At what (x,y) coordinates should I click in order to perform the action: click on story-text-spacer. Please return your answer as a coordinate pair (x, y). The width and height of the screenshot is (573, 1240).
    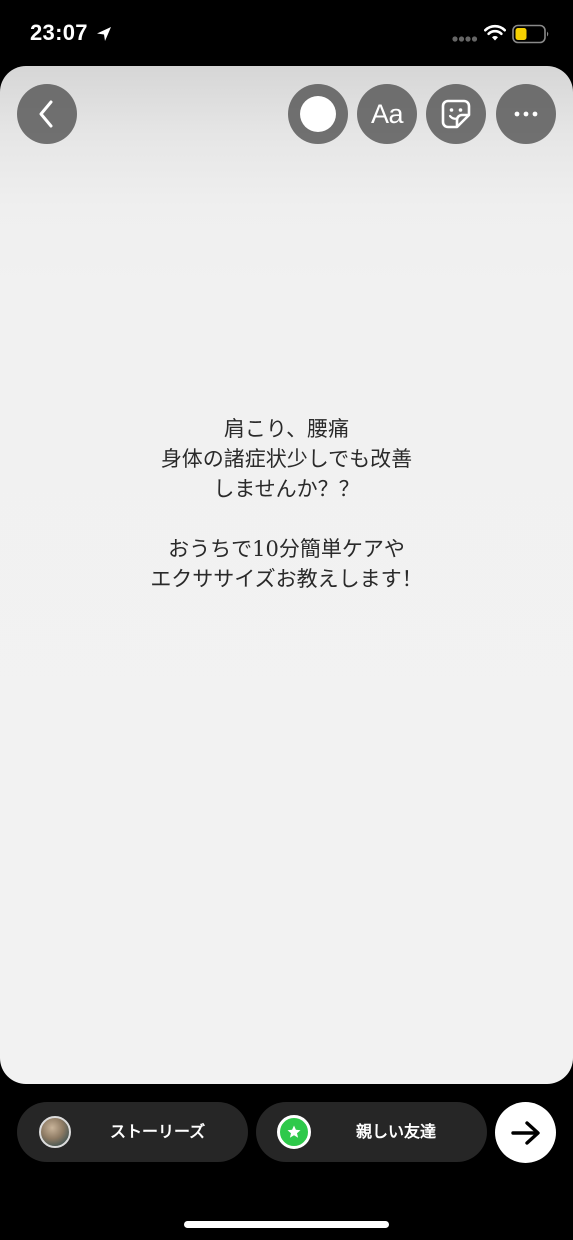
    Looking at the image, I should click on (286, 519).